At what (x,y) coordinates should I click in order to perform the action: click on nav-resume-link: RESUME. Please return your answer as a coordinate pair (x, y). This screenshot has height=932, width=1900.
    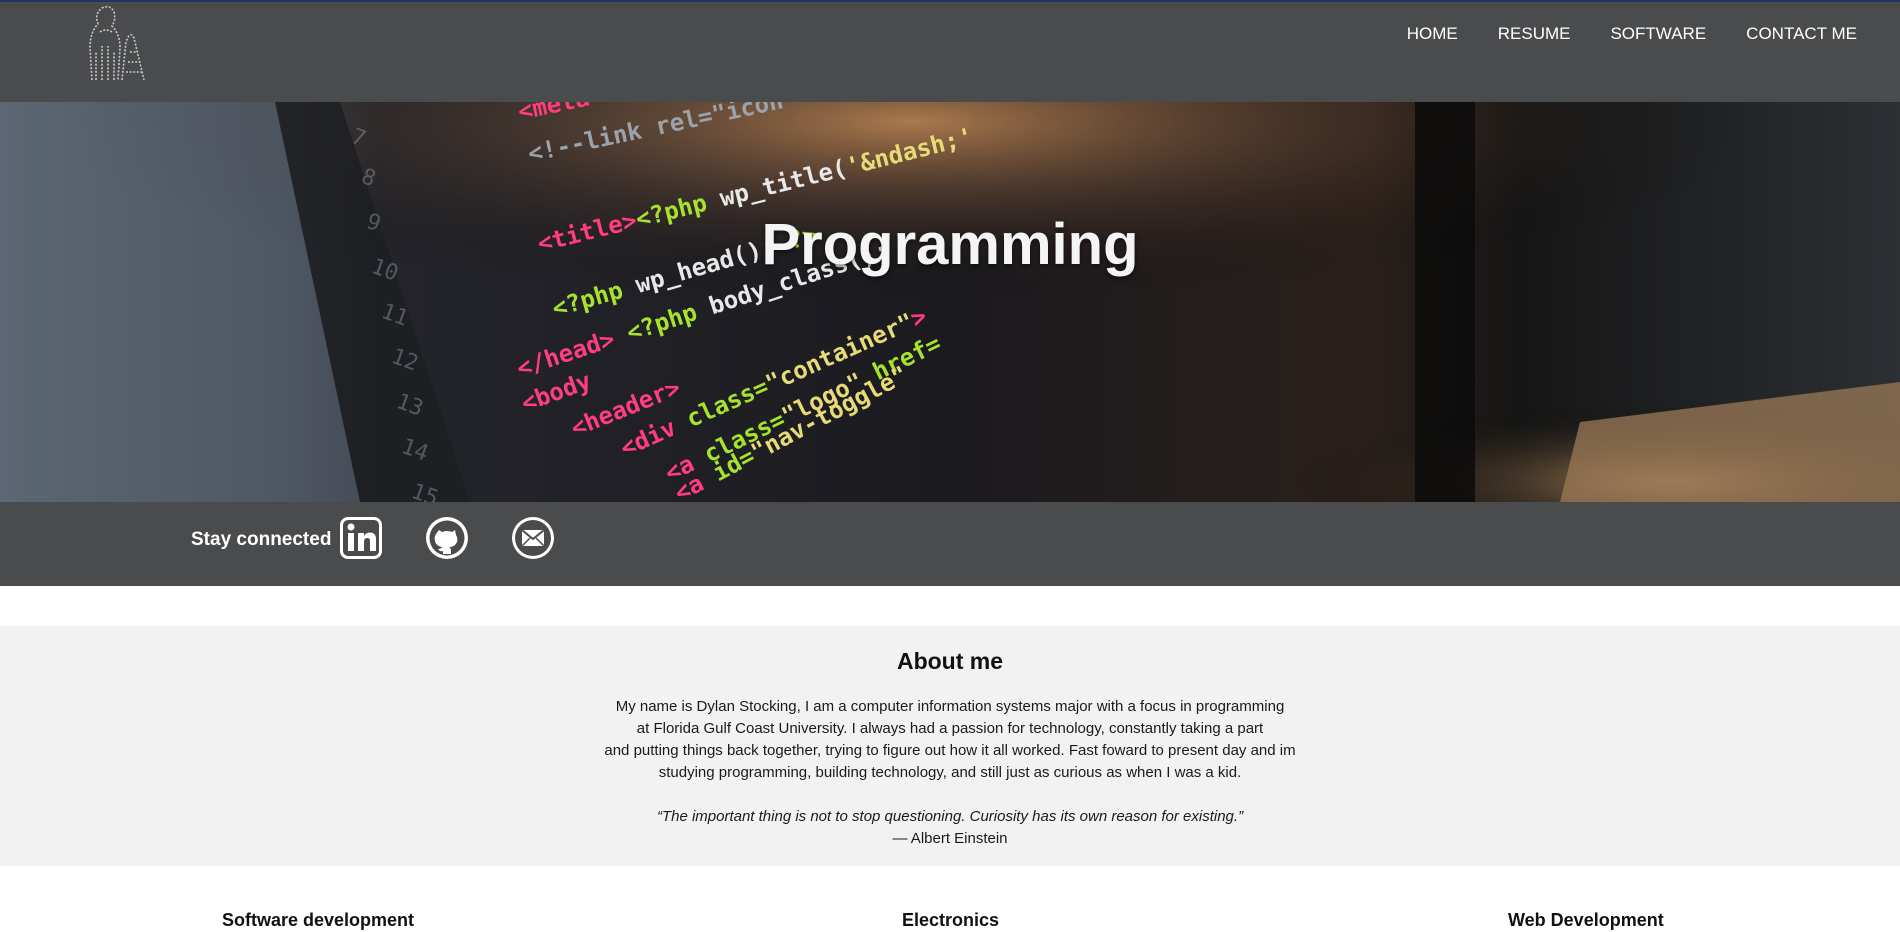
    Looking at the image, I should click on (1534, 34).